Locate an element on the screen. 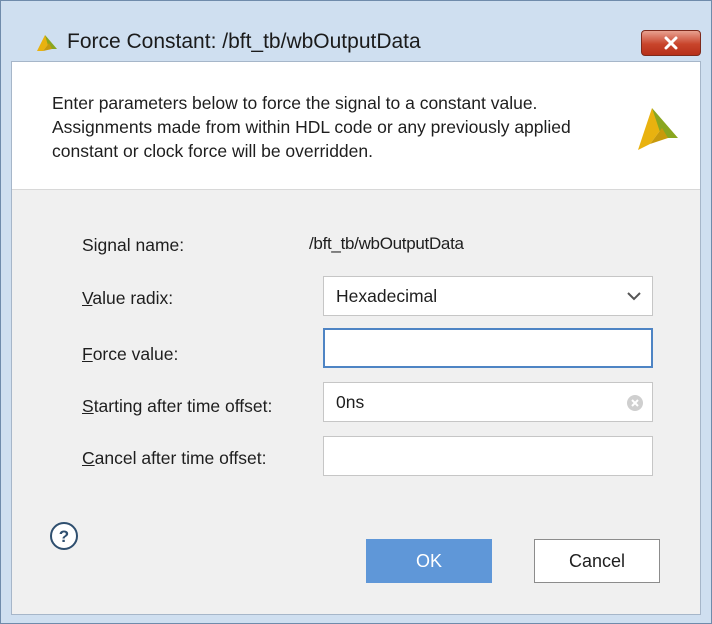 The image size is (712, 624). help-icon: ? is located at coordinates (64, 536).